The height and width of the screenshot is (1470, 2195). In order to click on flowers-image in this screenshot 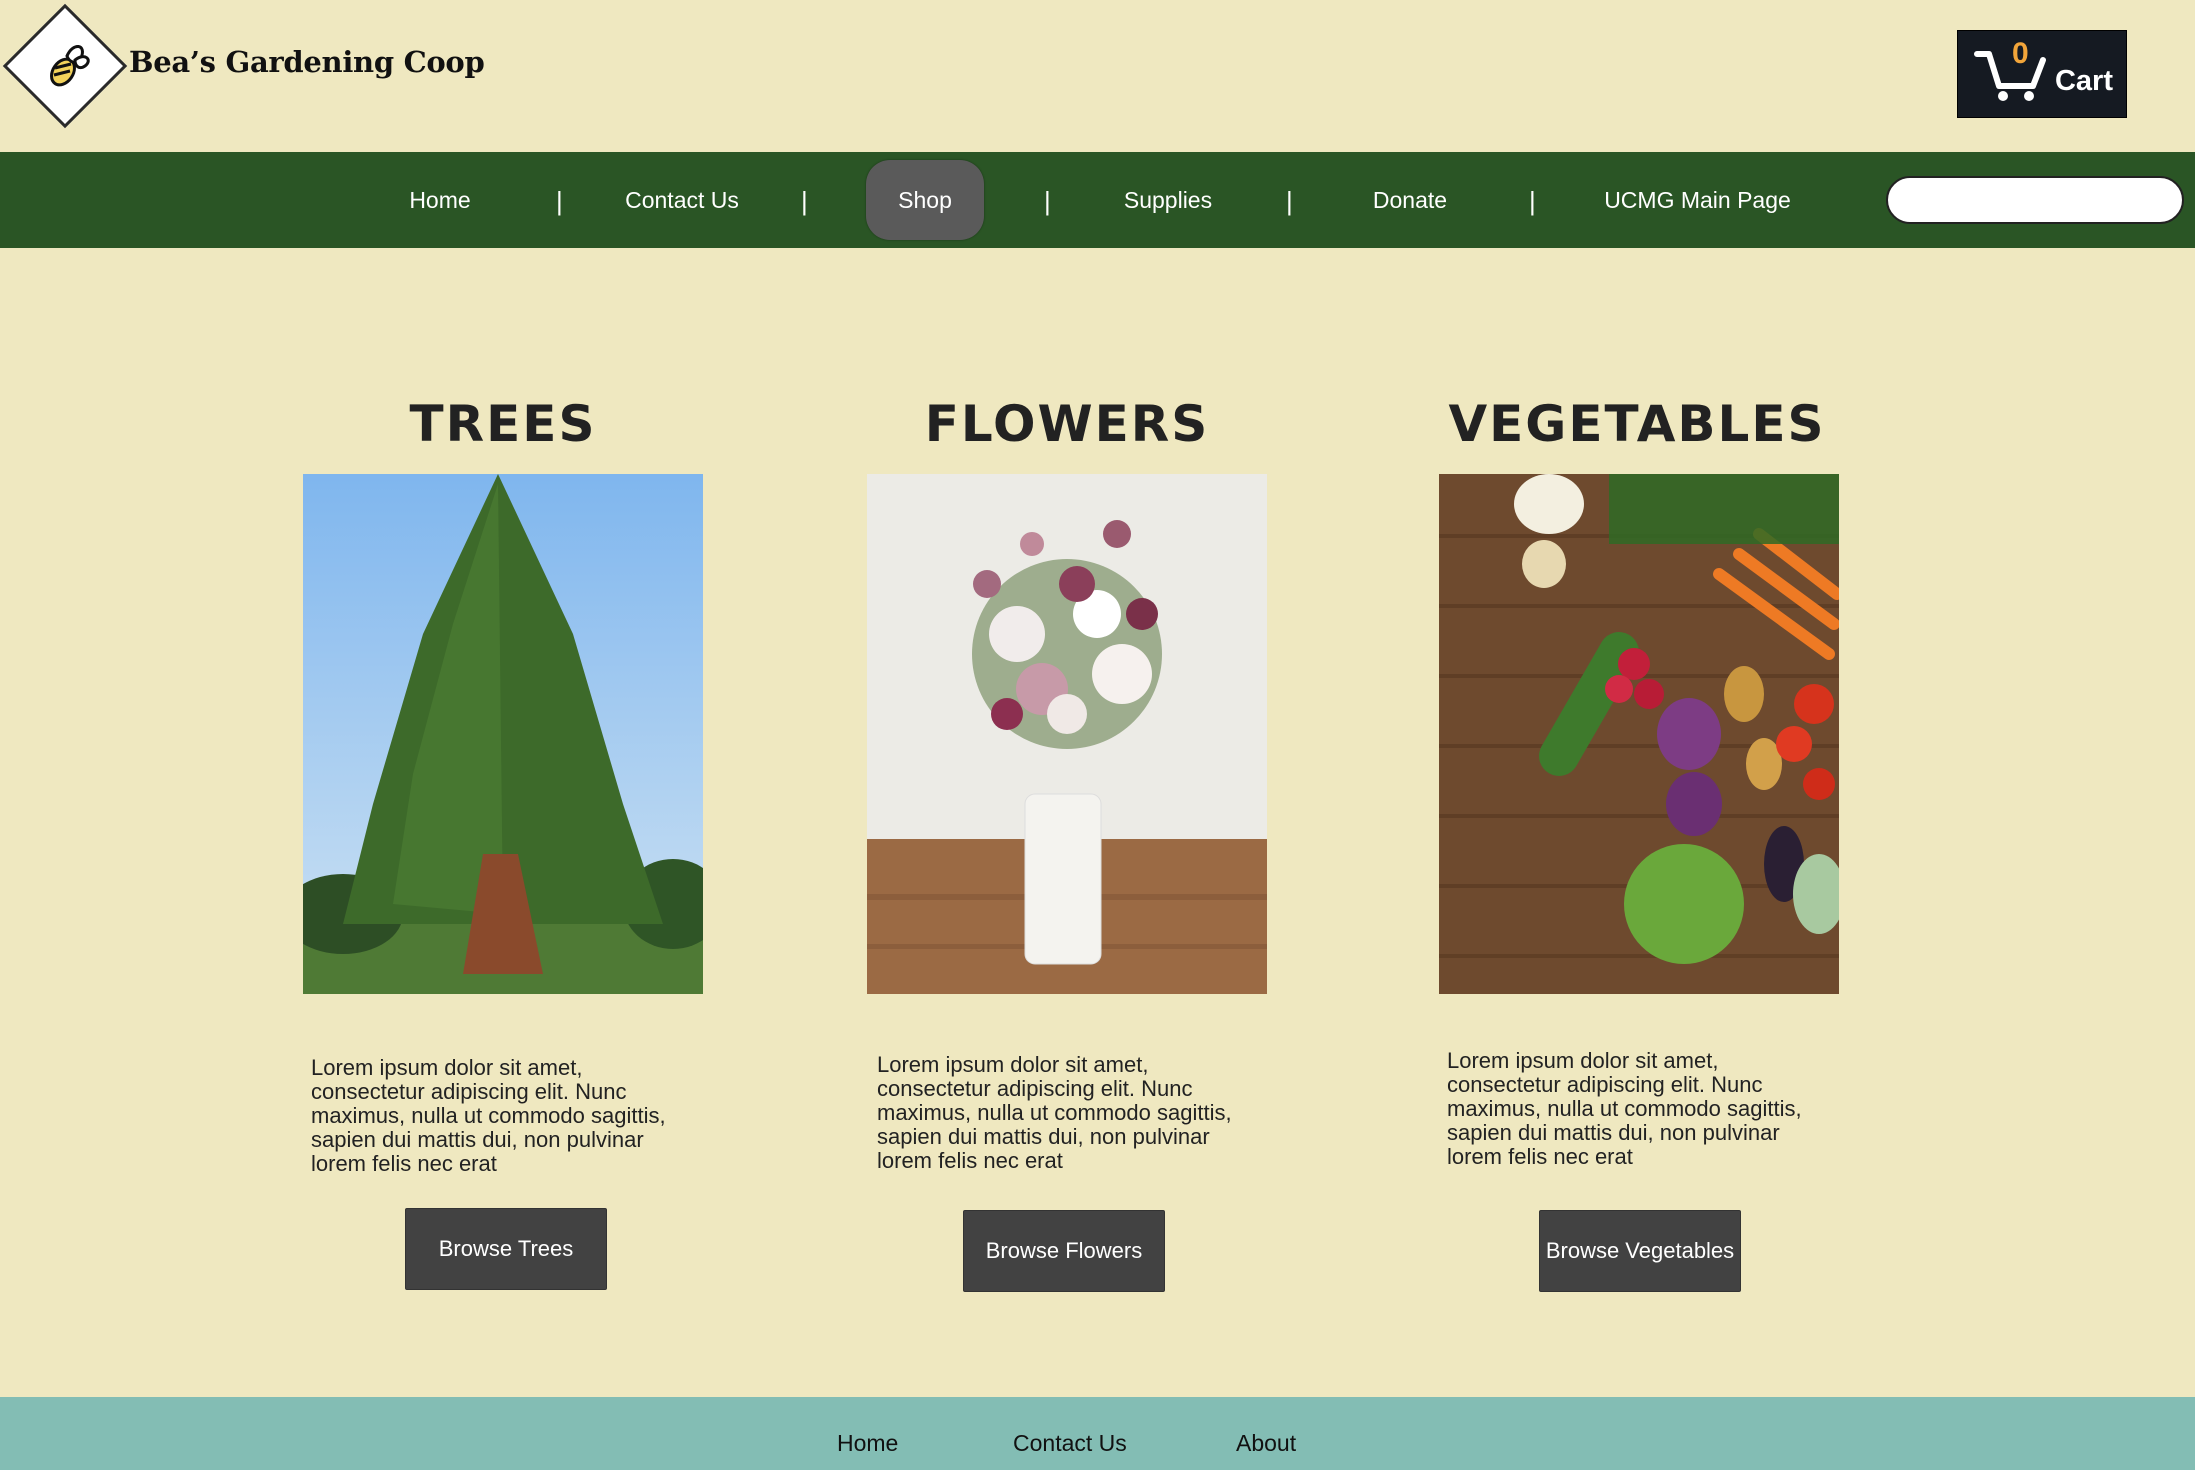, I will do `click(1067, 734)`.